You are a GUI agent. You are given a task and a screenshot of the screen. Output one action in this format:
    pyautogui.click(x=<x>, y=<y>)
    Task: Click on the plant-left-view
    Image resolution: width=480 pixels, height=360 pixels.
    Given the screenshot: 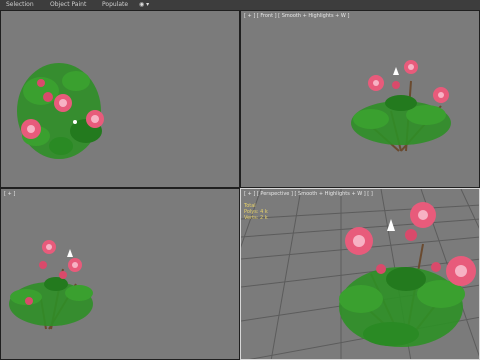 What is the action you would take?
    pyautogui.click(x=51, y=285)
    